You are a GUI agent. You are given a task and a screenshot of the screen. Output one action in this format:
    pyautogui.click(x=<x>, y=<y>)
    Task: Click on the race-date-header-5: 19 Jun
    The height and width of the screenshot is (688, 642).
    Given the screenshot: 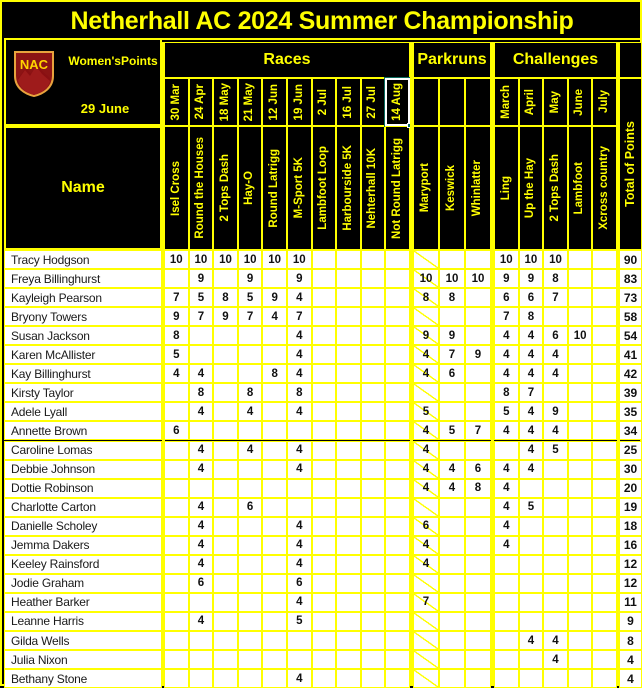 What is the action you would take?
    pyautogui.click(x=299, y=102)
    